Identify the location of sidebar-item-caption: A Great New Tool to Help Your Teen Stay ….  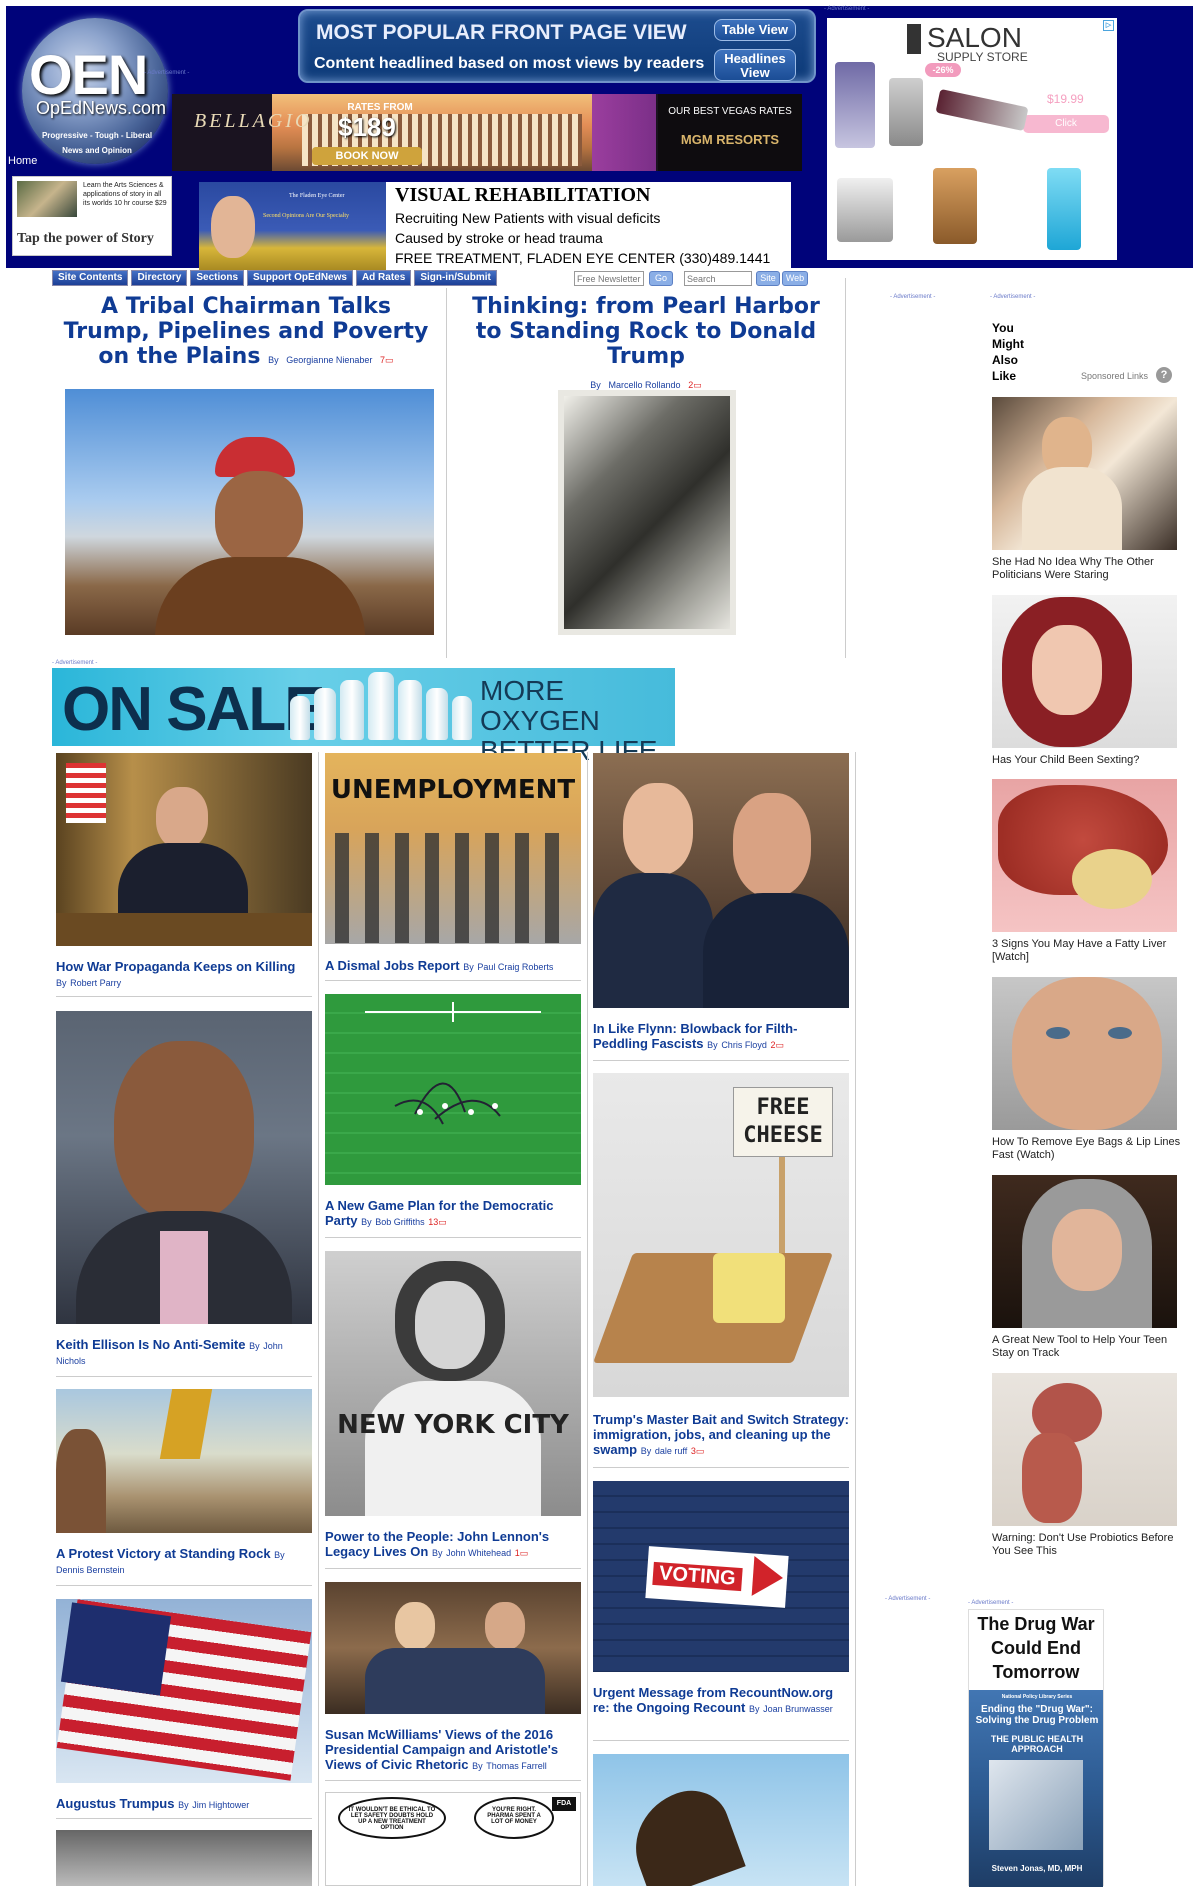
(1087, 1347).